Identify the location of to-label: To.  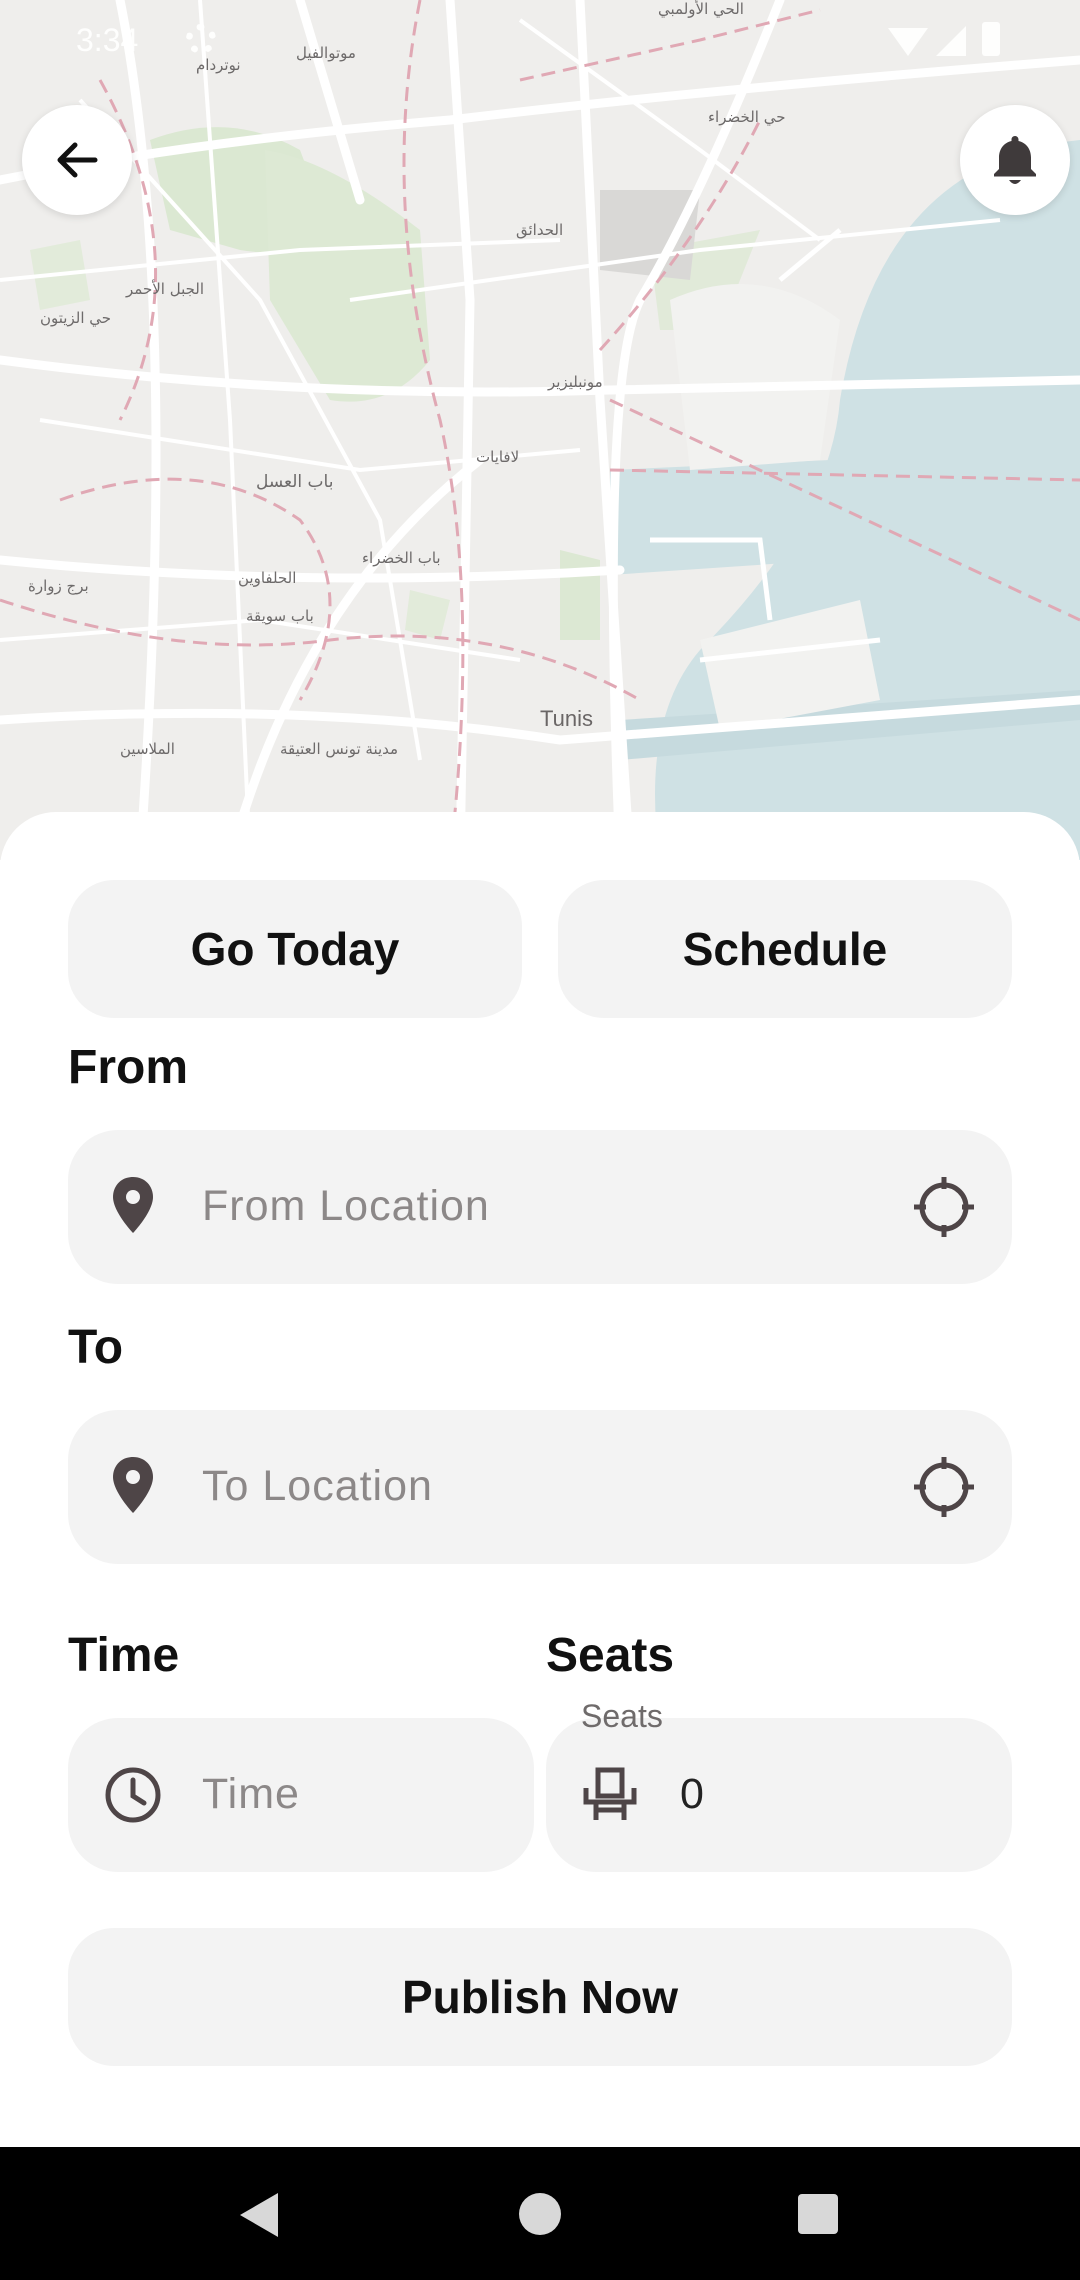
(96, 1347).